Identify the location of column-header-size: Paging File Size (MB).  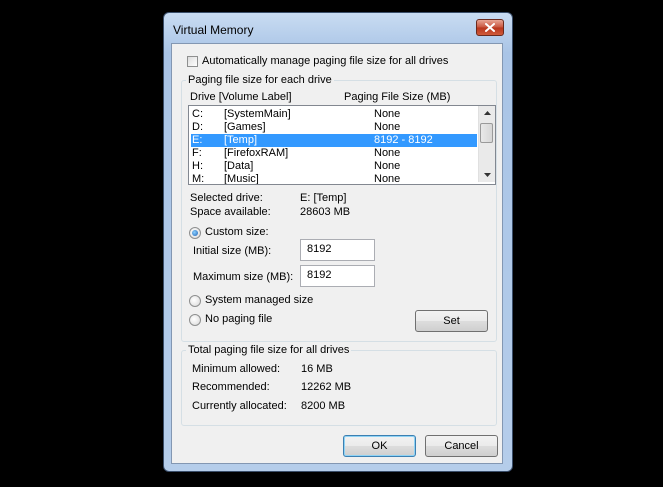
(397, 97).